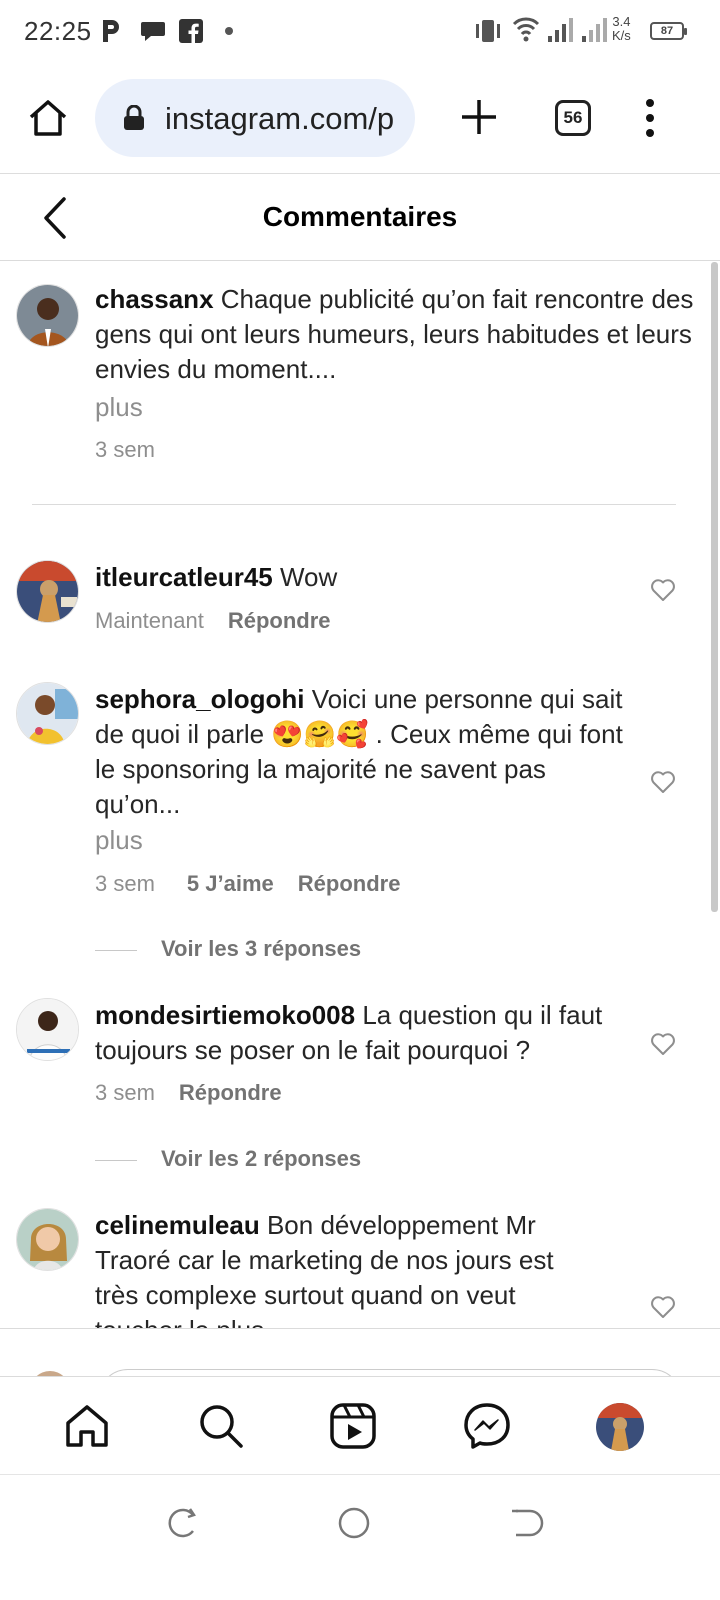  Describe the element at coordinates (191, 31) in the screenshot. I see `facebook-notification-icon` at that location.